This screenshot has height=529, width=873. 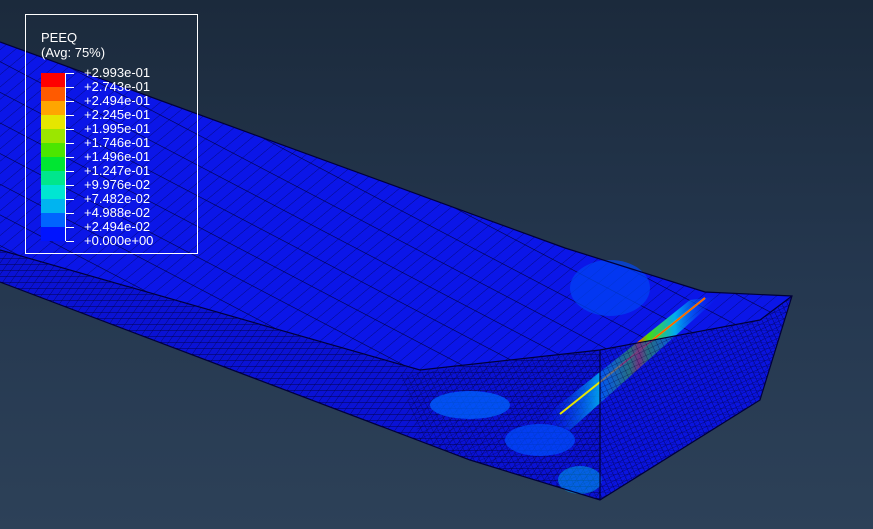 What do you see at coordinates (73, 52) in the screenshot?
I see `legend-subtitle: (Avg: 75%)` at bounding box center [73, 52].